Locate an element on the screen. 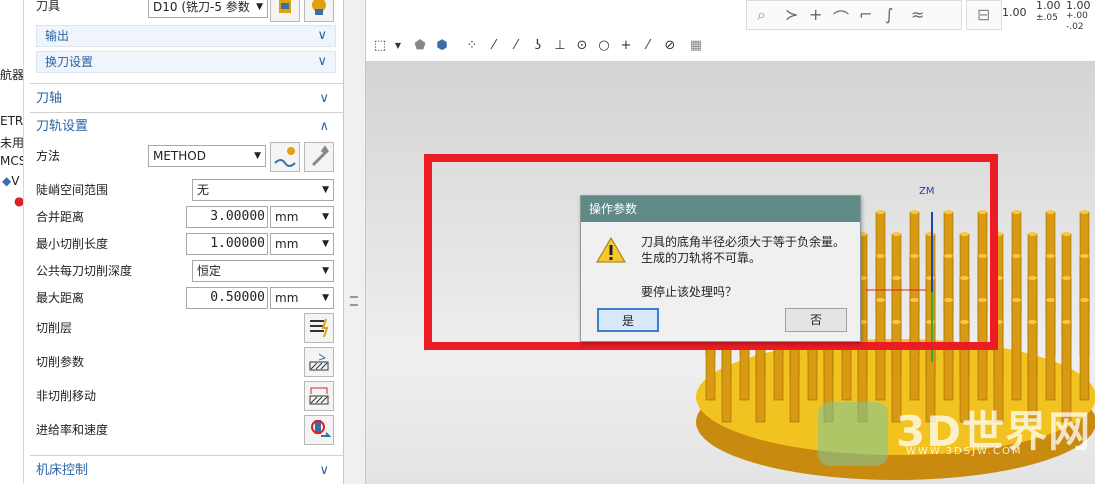 Image resolution: width=1095 pixels, height=484 pixels. splitter-grip-icon is located at coordinates (354, 301).